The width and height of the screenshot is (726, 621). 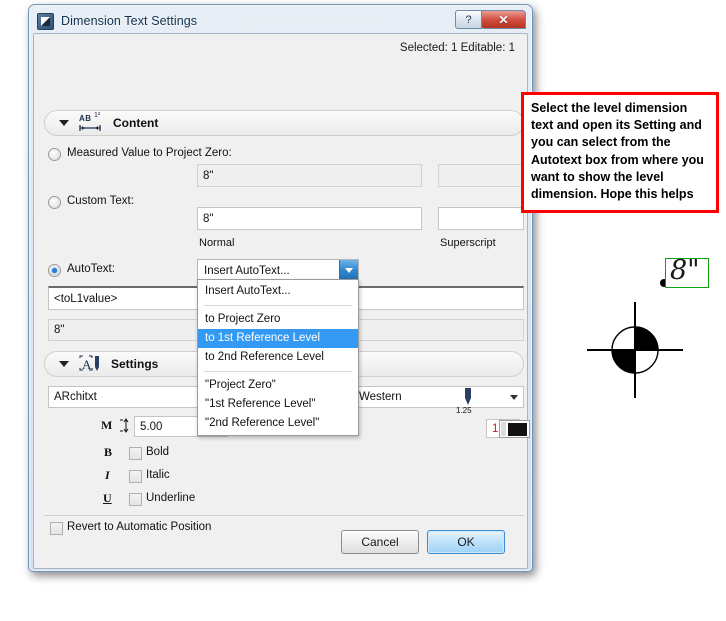 I want to click on pen-color-swatch, so click(x=514, y=429).